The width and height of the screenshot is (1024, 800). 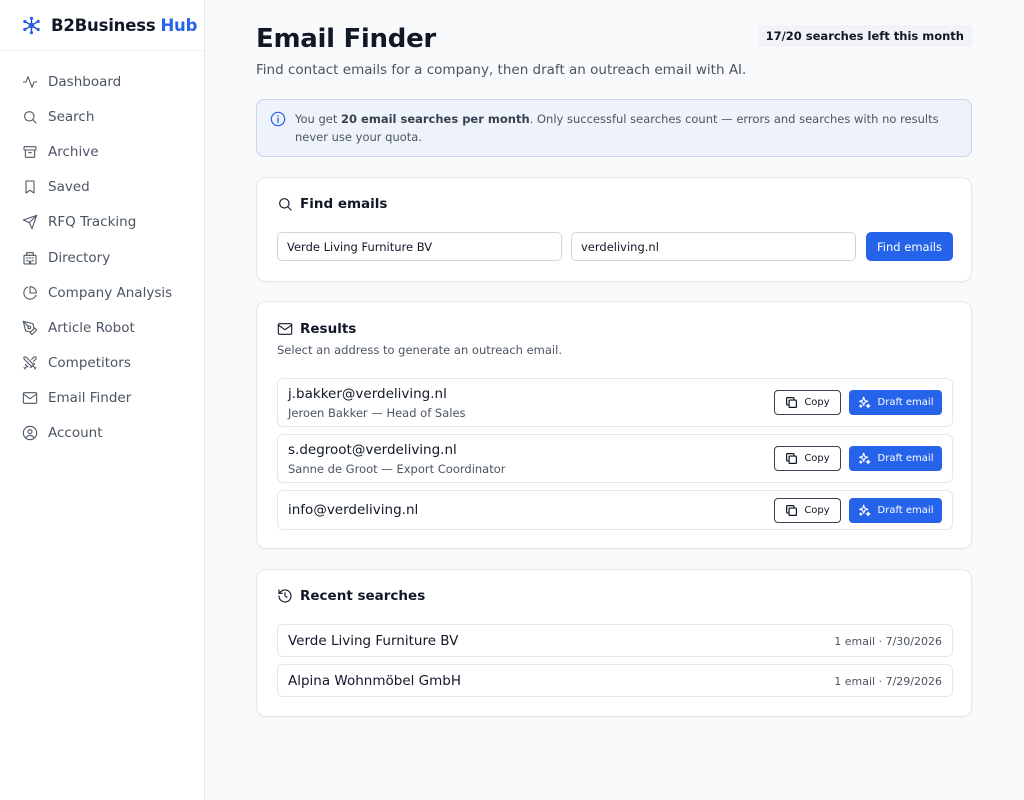 I want to click on pie-chart-icon, so click(x=30, y=292).